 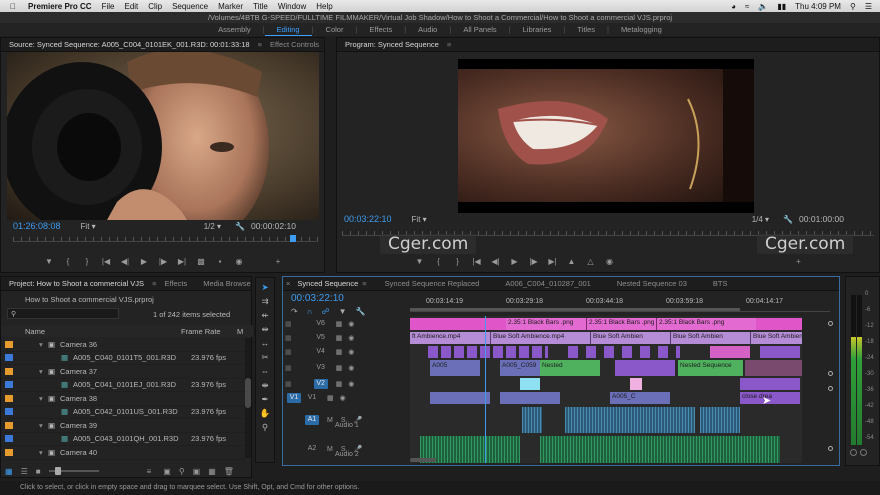 I want to click on workspace-libraries: Libraries, so click(x=537, y=29).